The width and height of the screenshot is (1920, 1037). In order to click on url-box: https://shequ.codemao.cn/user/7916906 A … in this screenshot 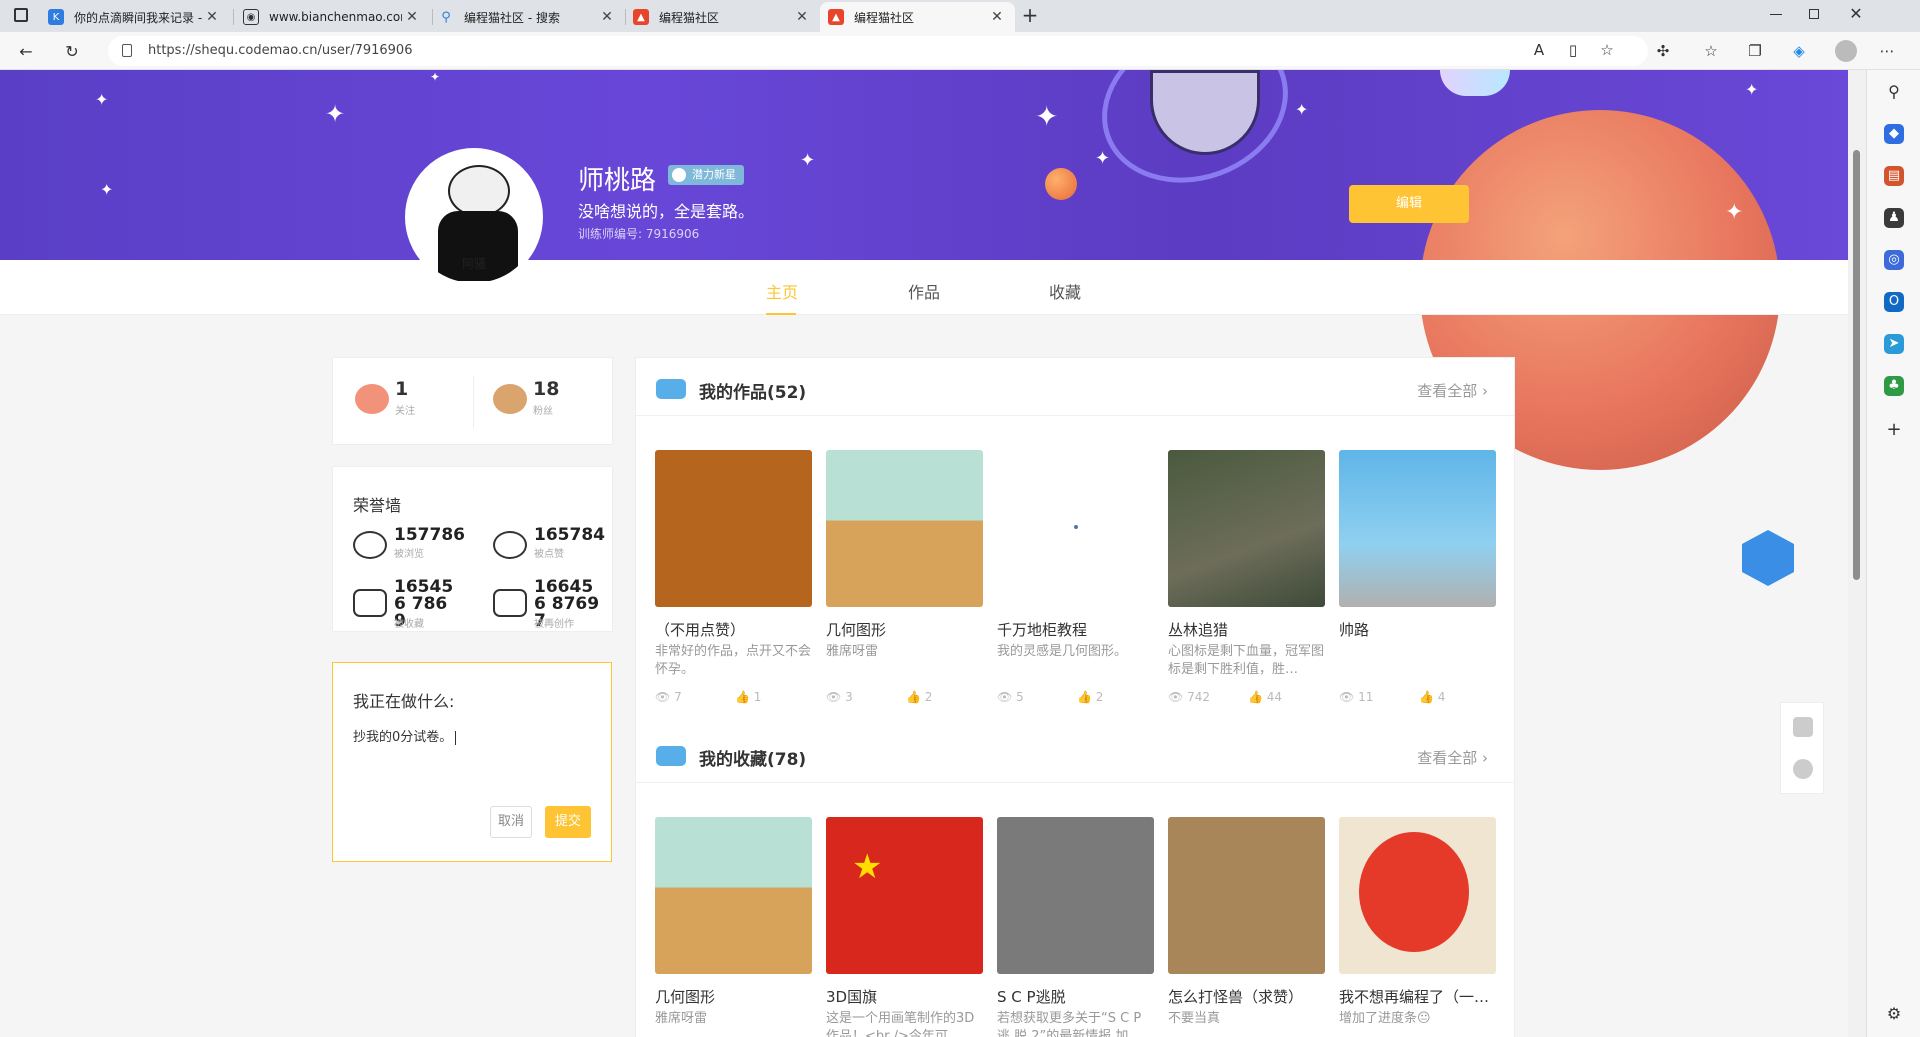, I will do `click(878, 51)`.